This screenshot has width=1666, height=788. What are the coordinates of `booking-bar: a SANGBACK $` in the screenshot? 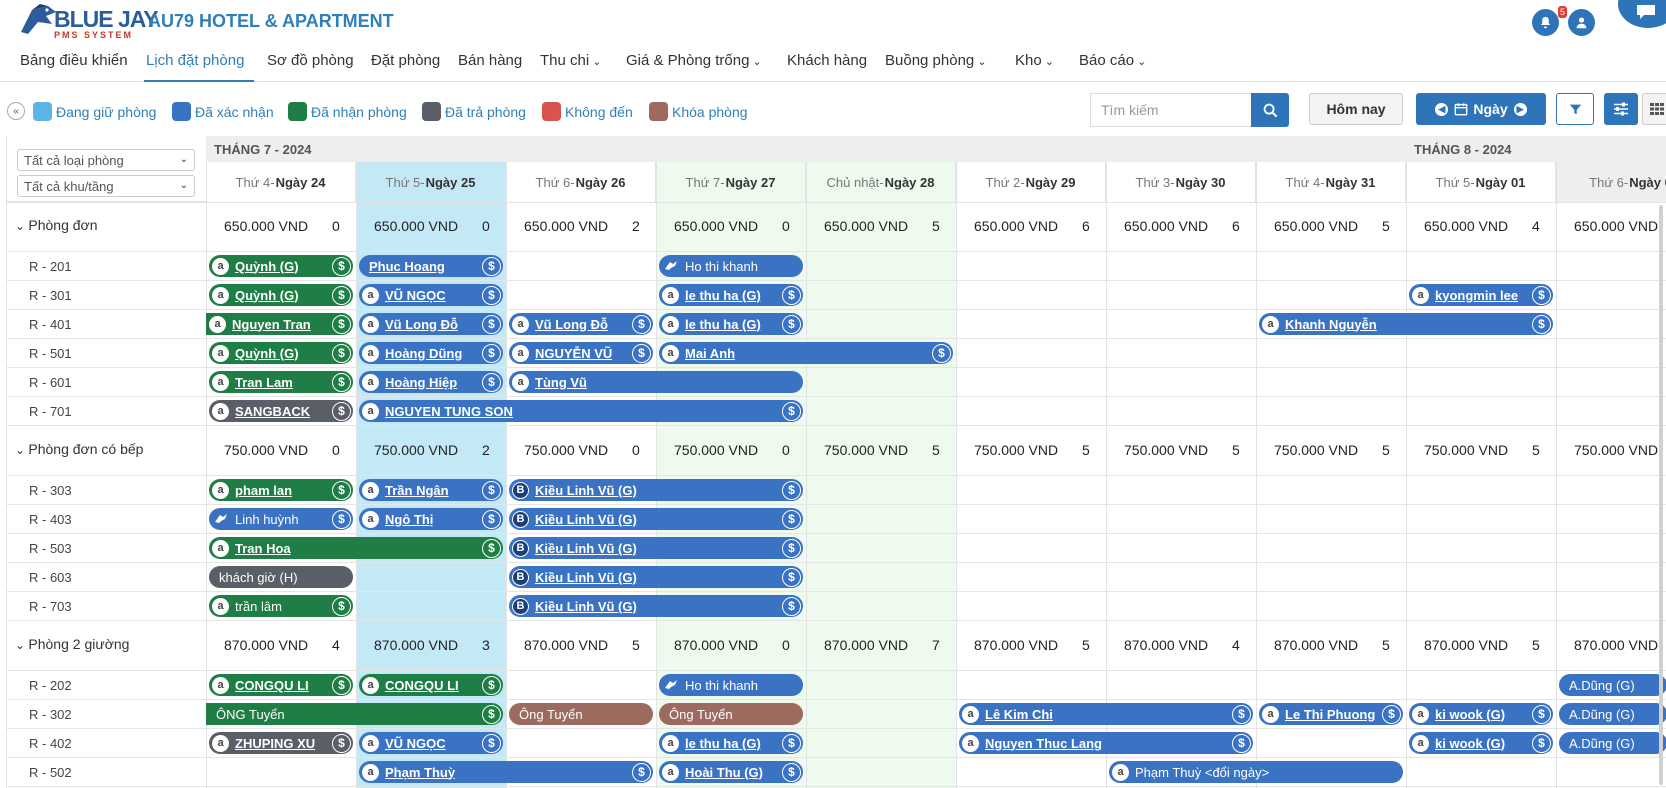 It's located at (281, 411).